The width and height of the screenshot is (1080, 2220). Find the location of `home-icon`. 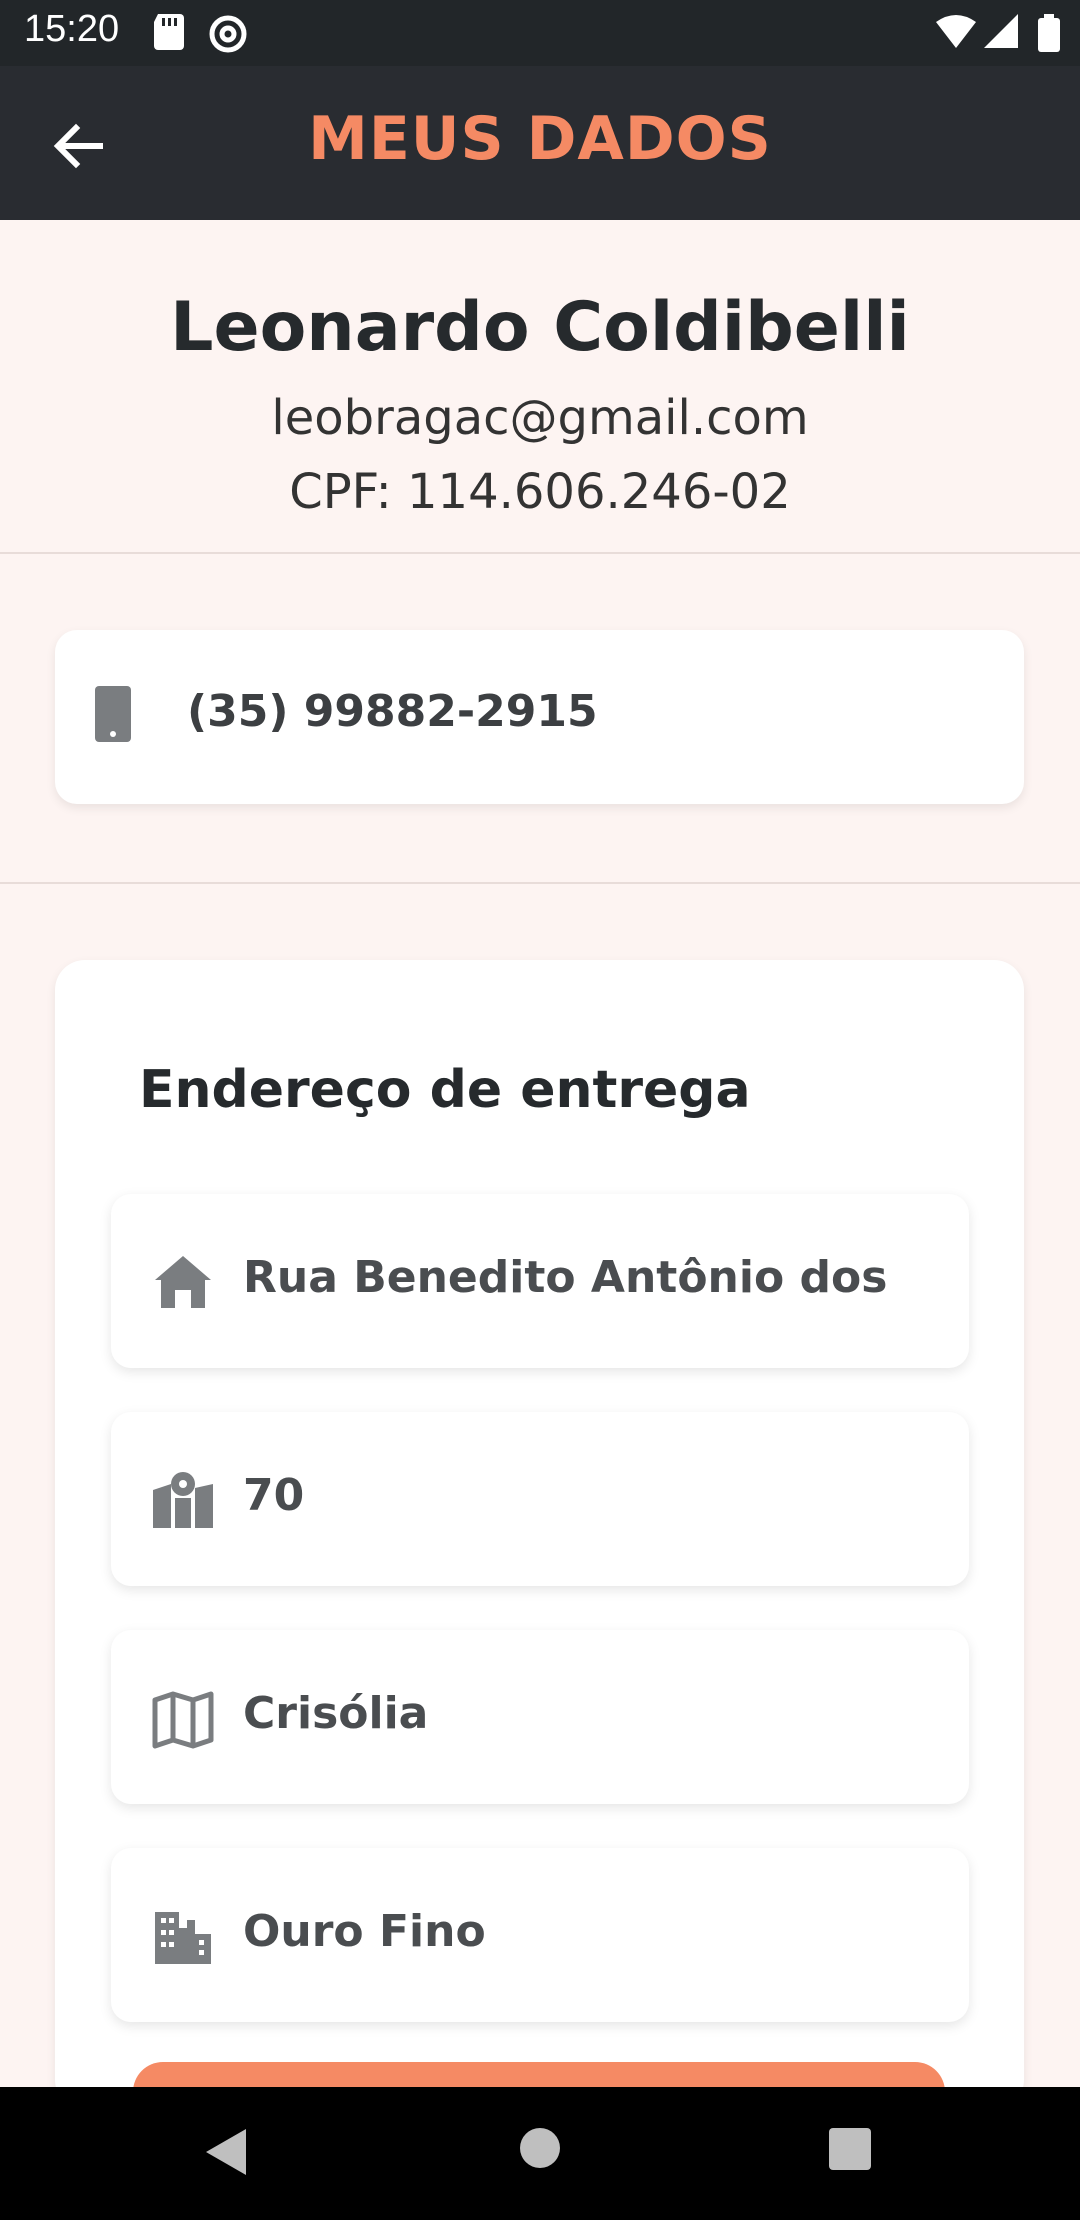

home-icon is located at coordinates (183, 1282).